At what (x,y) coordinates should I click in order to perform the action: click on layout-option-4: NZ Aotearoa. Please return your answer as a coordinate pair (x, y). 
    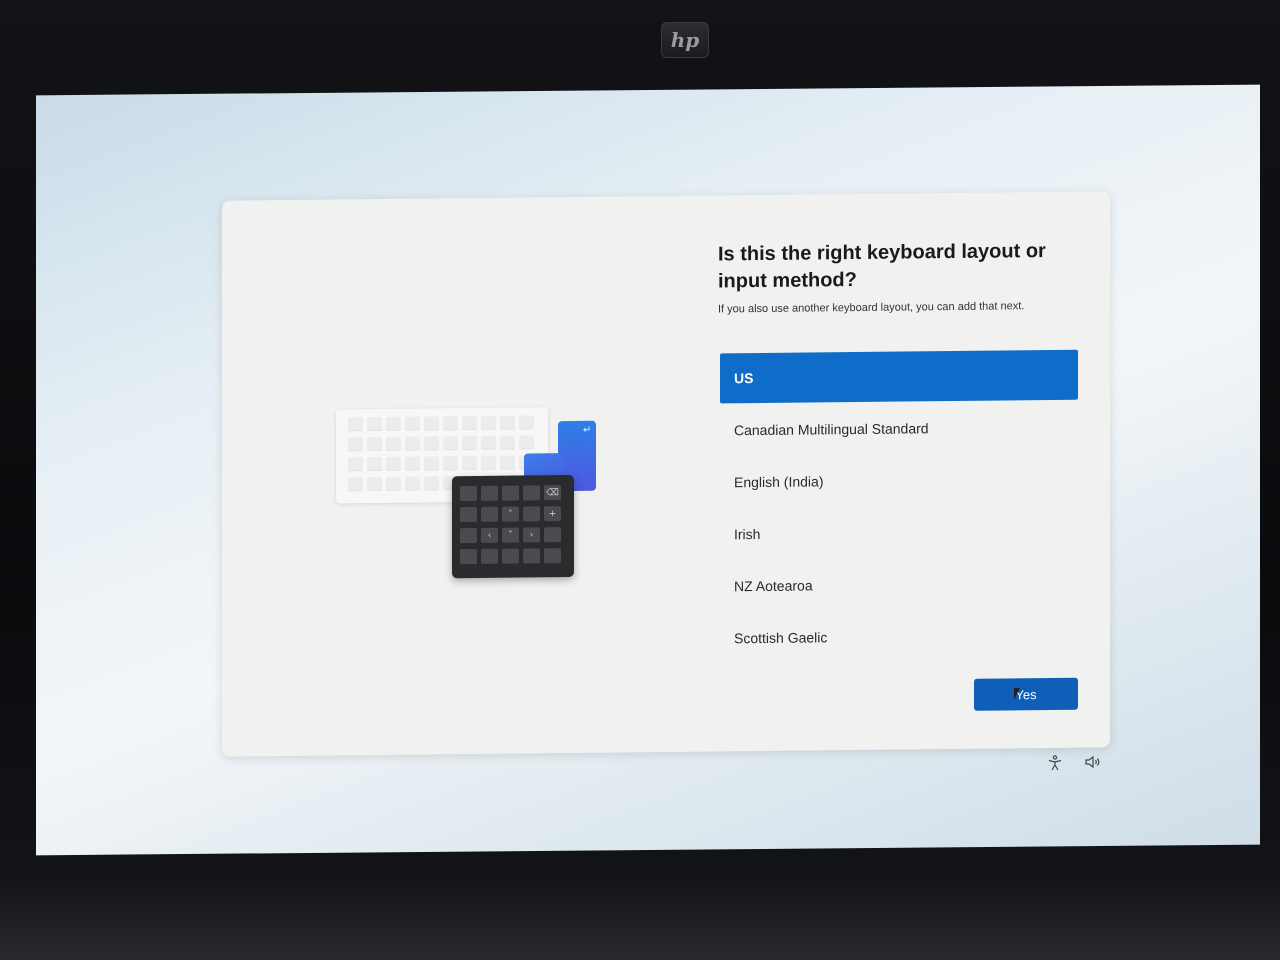
    Looking at the image, I should click on (899, 585).